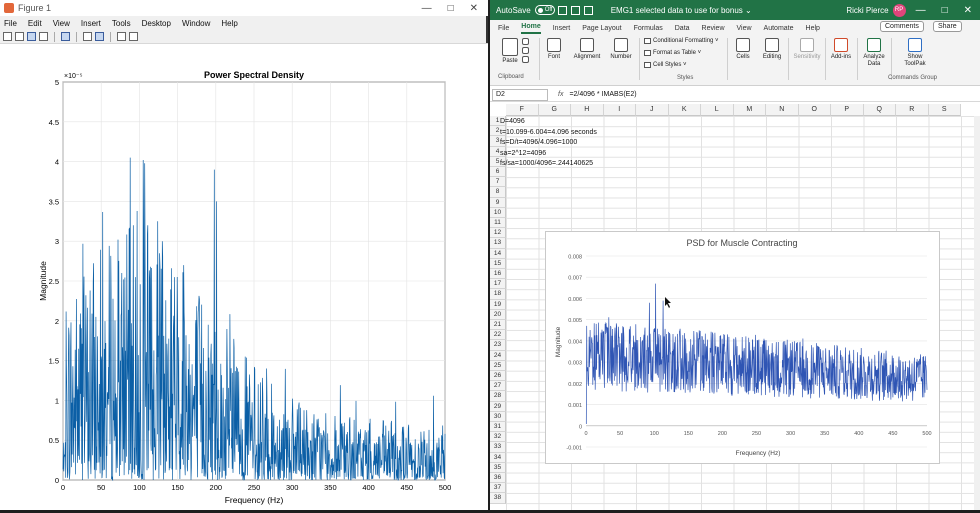  Describe the element at coordinates (498, 325) in the screenshot. I see `row-header: 21` at that location.